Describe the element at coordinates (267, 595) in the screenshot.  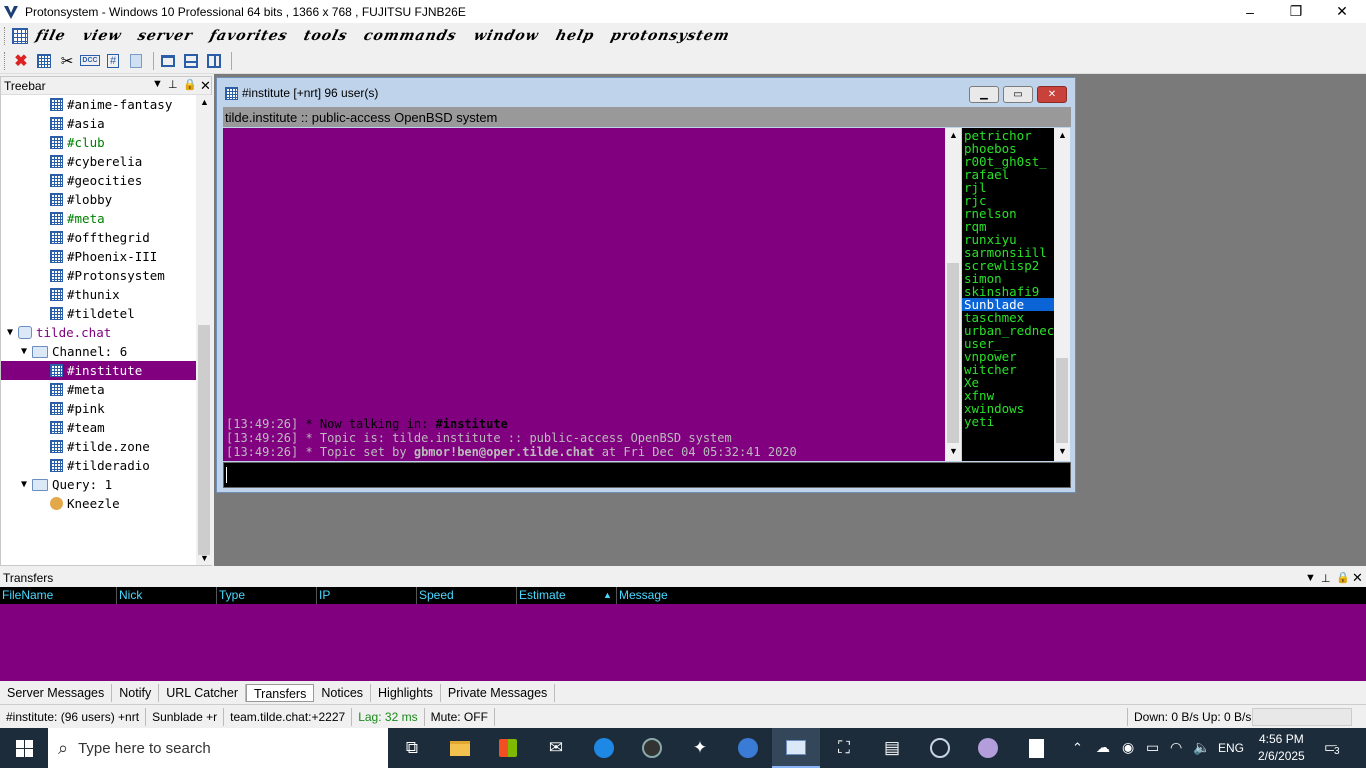
I see `col-type: Type` at that location.